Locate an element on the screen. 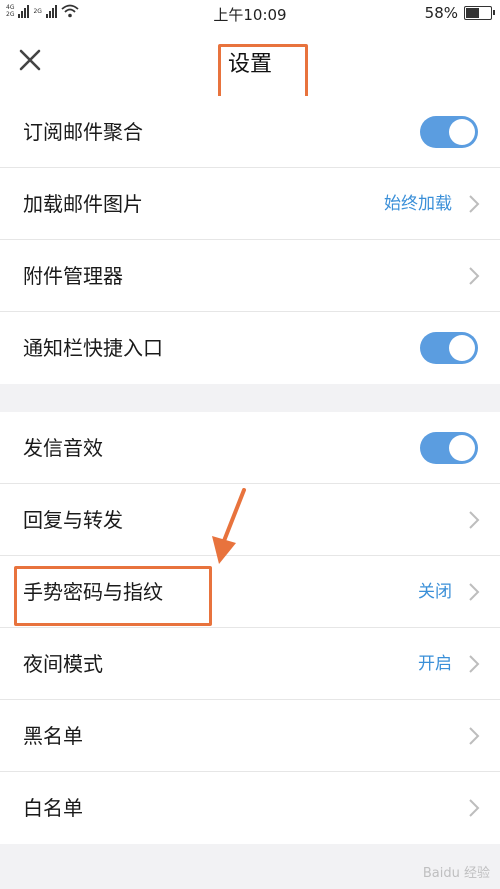 Image resolution: width=500 pixels, height=889 pixels. setting-label: 附件管理器 is located at coordinates (73, 276).